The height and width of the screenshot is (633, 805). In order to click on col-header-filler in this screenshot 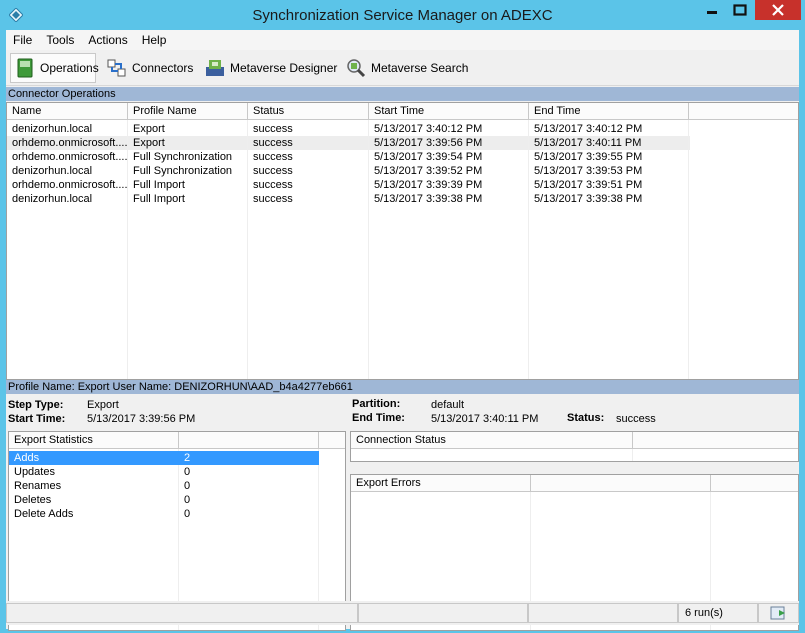, I will do `click(743, 111)`.